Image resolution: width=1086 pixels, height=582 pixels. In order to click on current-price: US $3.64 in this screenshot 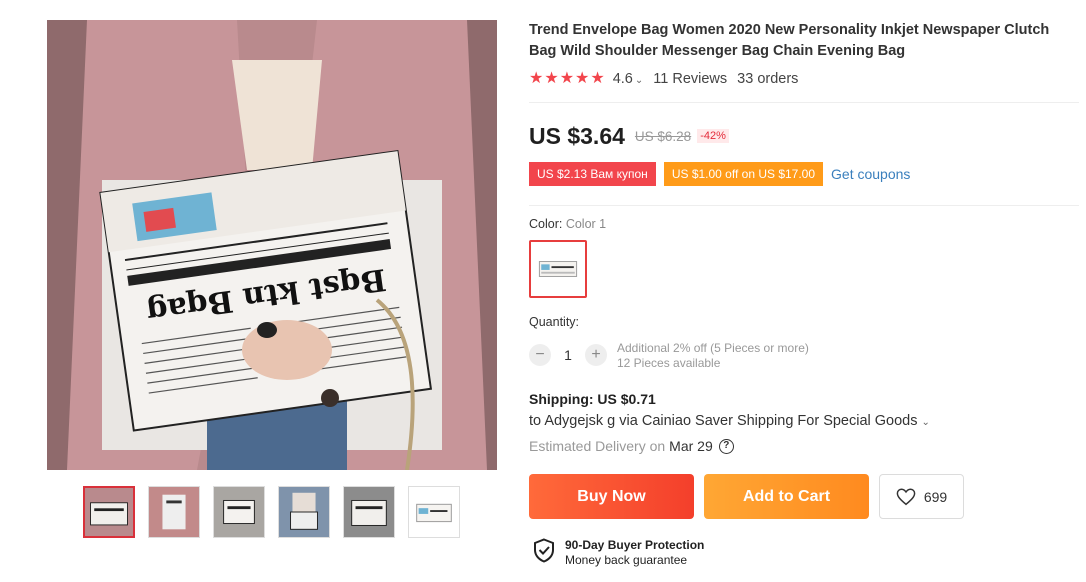, I will do `click(577, 135)`.